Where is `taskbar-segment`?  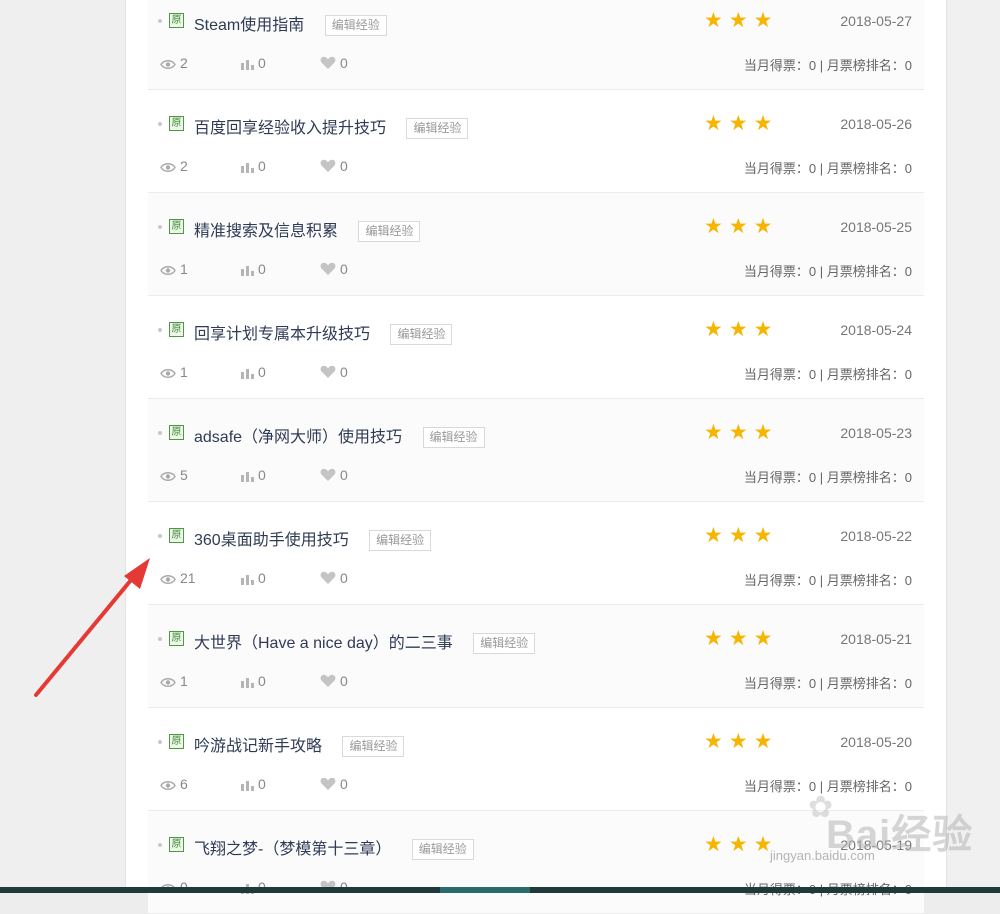
taskbar-segment is located at coordinates (485, 890).